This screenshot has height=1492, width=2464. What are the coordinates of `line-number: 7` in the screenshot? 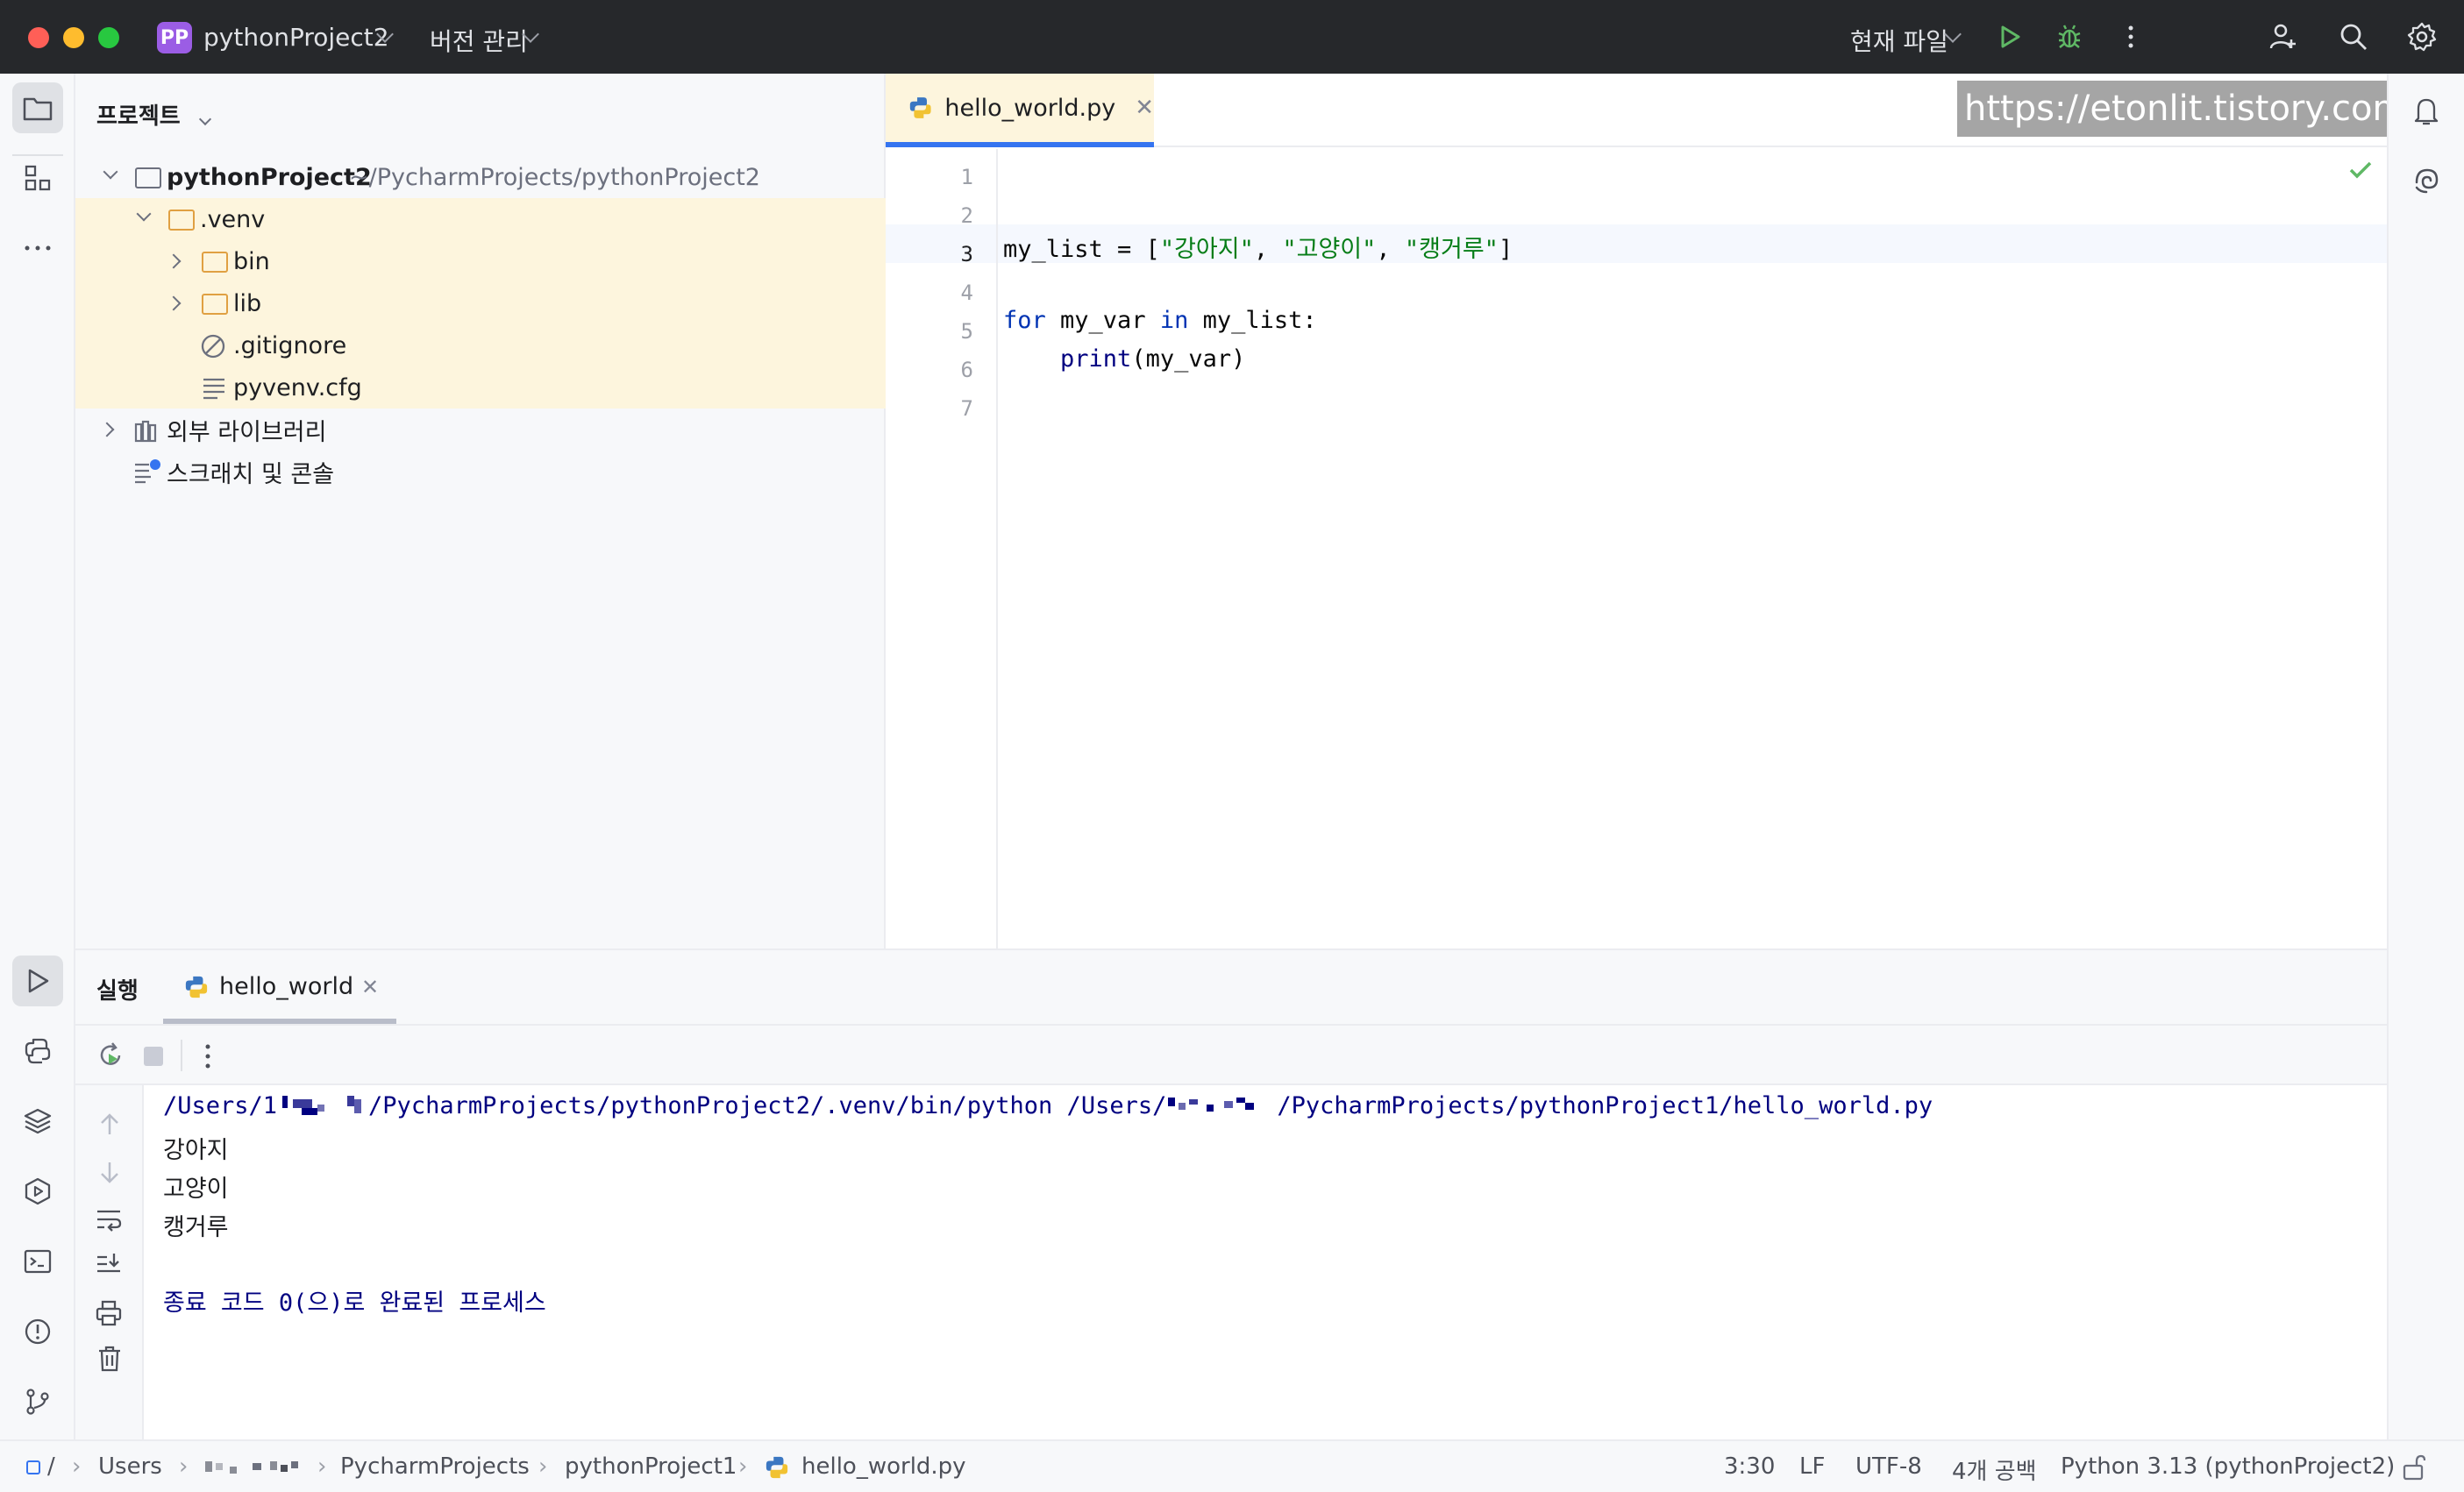 It's located at (967, 408).